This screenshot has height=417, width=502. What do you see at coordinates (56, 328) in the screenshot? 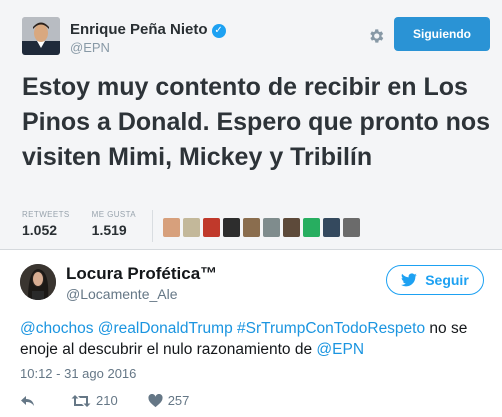
I see `mention-link: @chochos` at bounding box center [56, 328].